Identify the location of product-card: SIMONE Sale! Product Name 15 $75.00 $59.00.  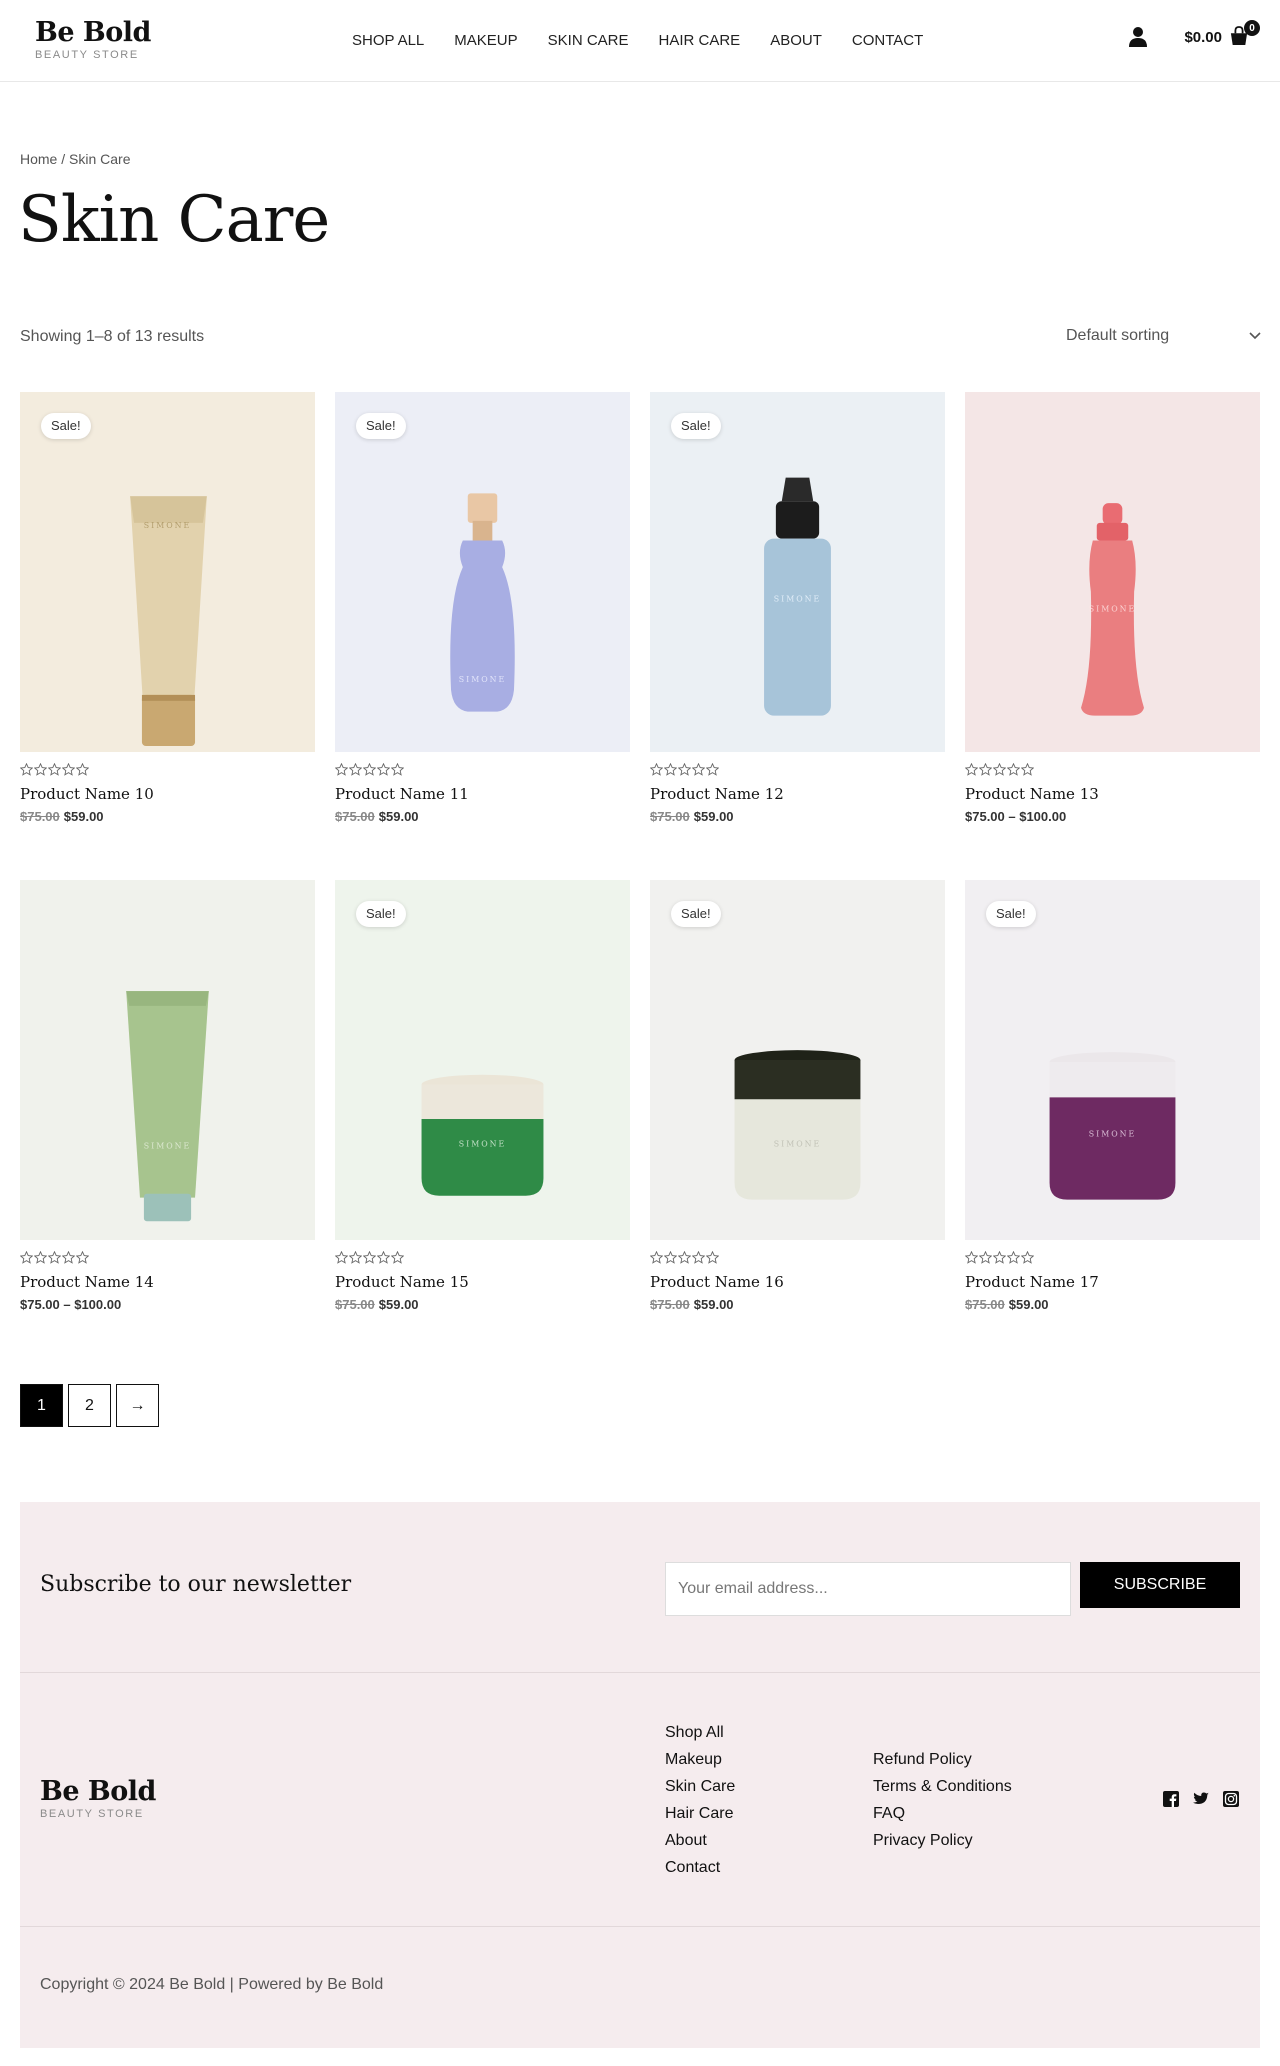
(482, 1096).